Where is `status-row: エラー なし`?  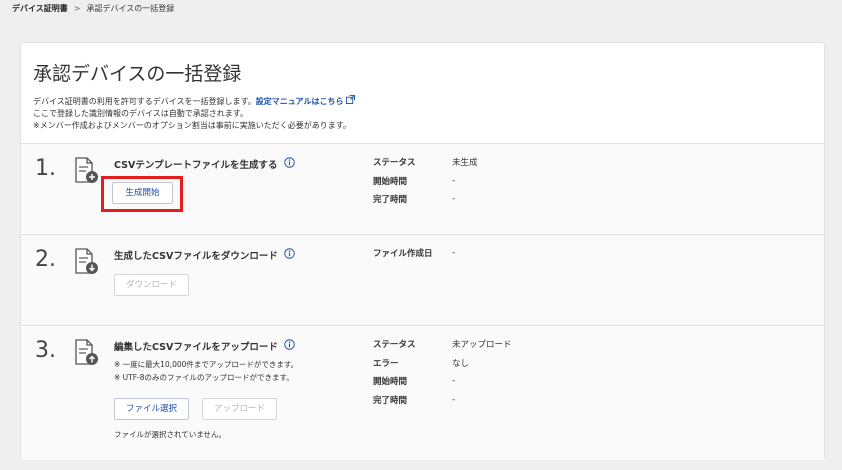 status-row: エラー なし is located at coordinates (442, 363).